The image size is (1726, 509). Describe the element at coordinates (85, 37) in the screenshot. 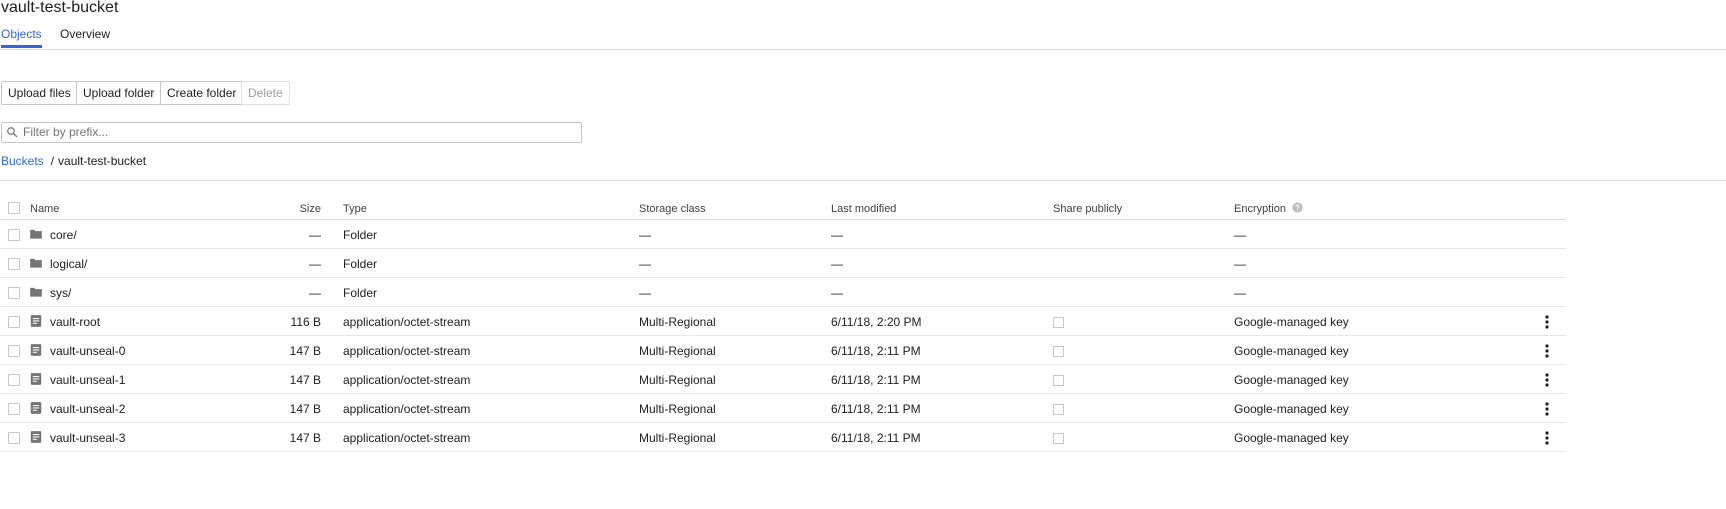

I see `tab-overview: Overview` at that location.